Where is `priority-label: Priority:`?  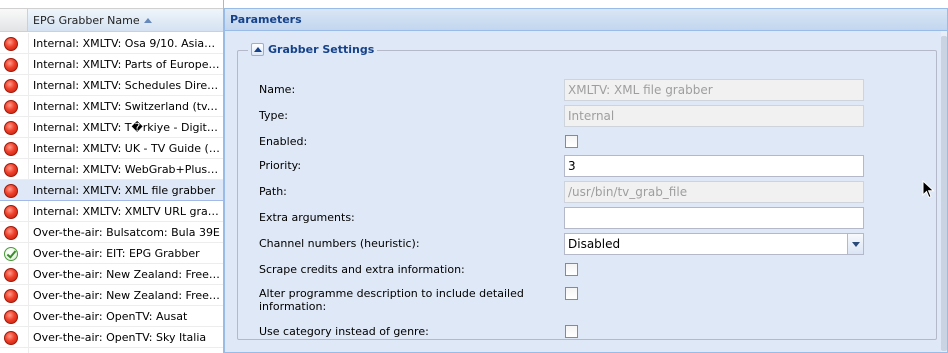
priority-label: Priority: is located at coordinates (280, 165).